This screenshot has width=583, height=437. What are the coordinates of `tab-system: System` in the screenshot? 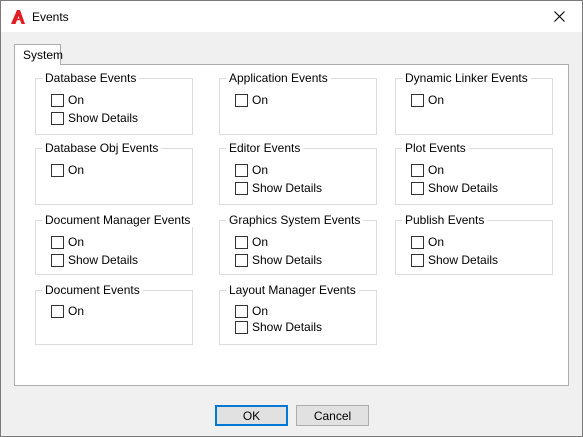 It's located at (39, 54).